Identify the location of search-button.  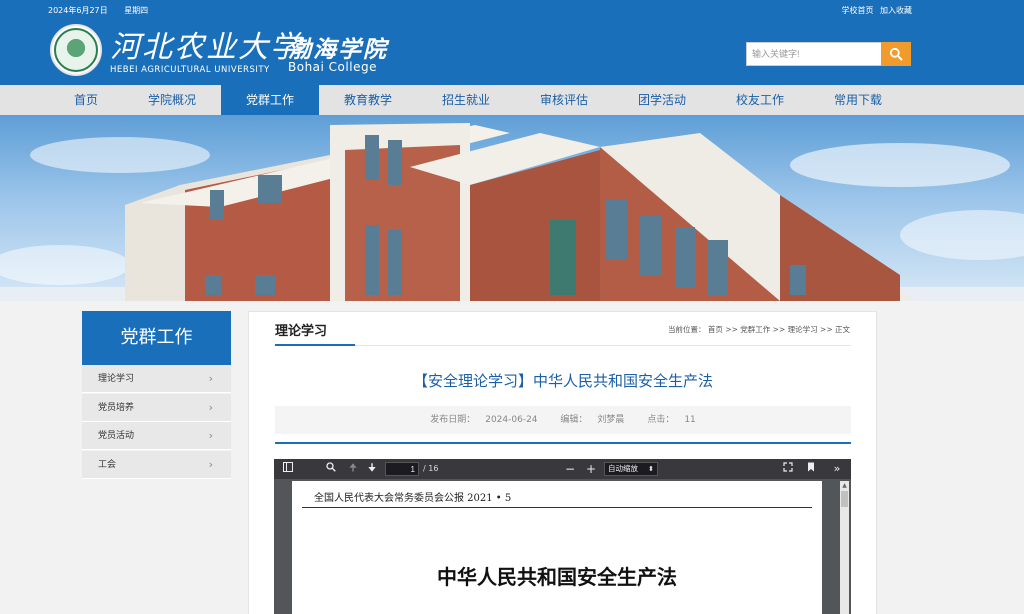
(896, 54).